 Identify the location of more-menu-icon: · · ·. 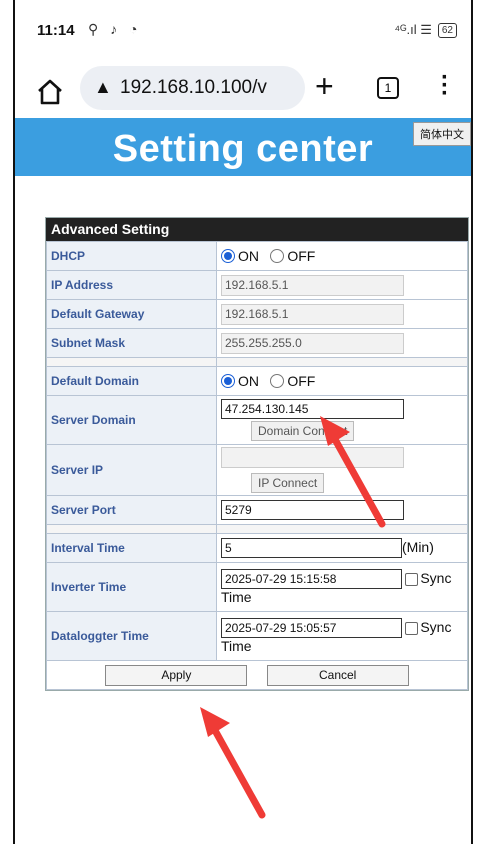
(445, 86).